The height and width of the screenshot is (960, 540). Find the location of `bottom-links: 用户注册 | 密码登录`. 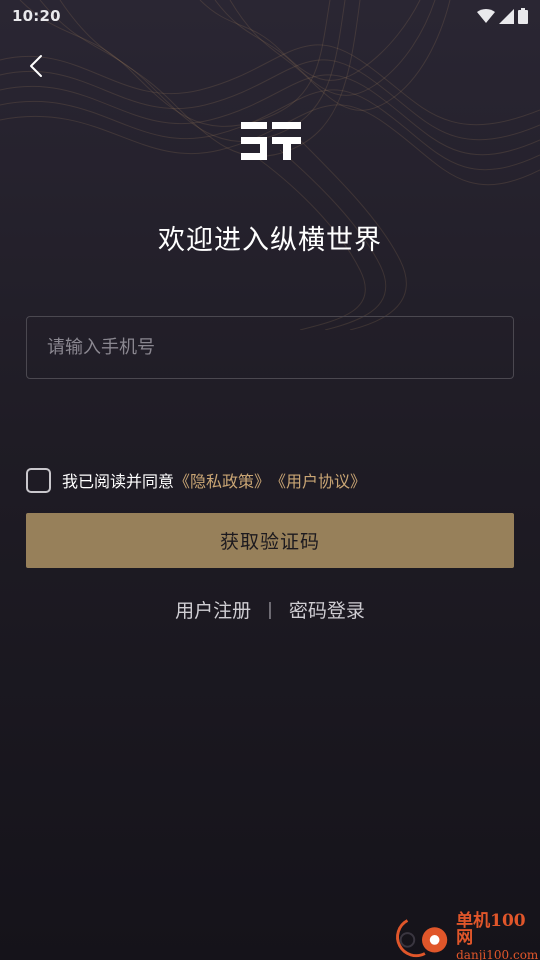

bottom-links: 用户注册 | 密码登录 is located at coordinates (270, 609).